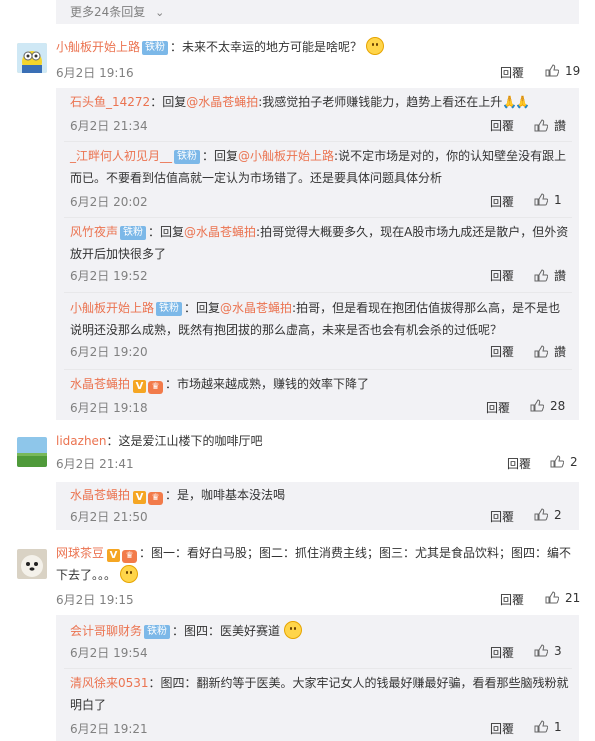 This screenshot has width=595, height=741. Describe the element at coordinates (562, 71) in the screenshot. I see `like-button: 19` at that location.